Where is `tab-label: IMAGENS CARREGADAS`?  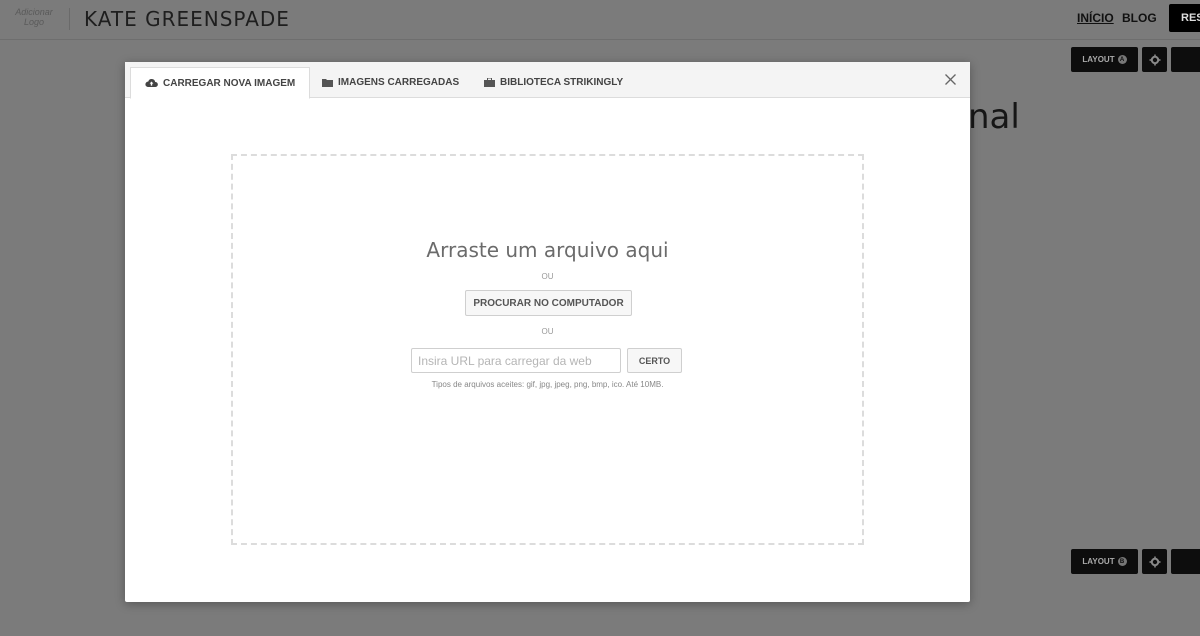 tab-label: IMAGENS CARREGADAS is located at coordinates (399, 82).